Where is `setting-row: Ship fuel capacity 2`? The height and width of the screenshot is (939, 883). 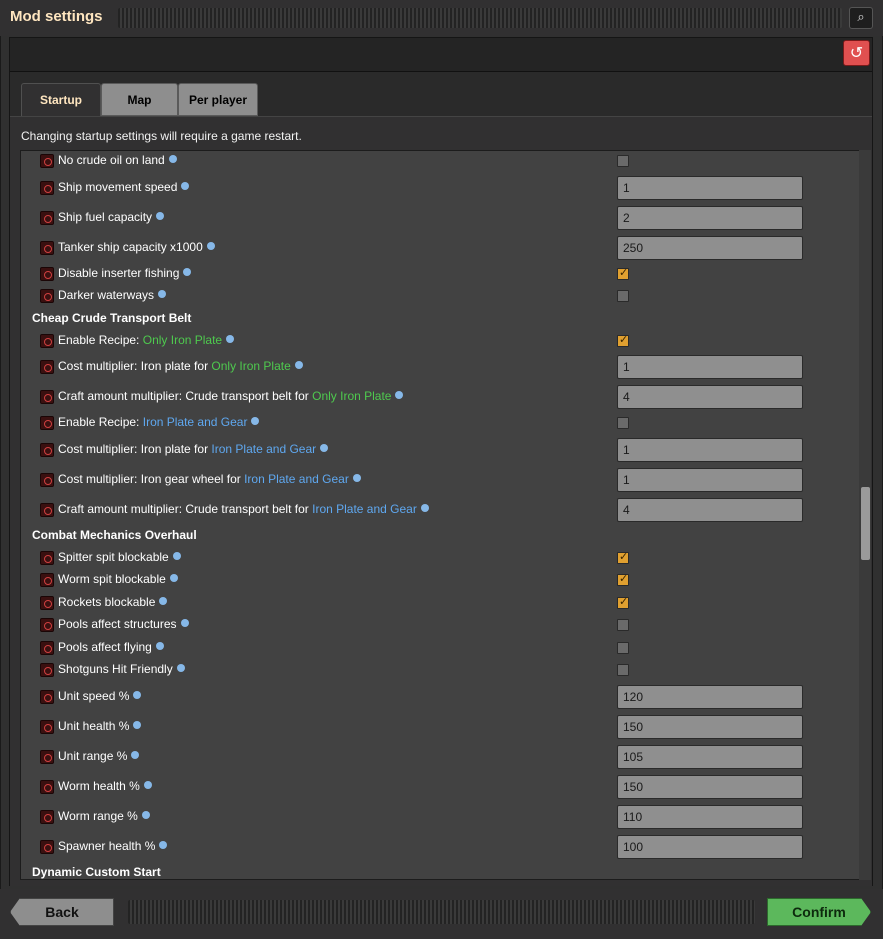 setting-row: Ship fuel capacity 2 is located at coordinates (440, 218).